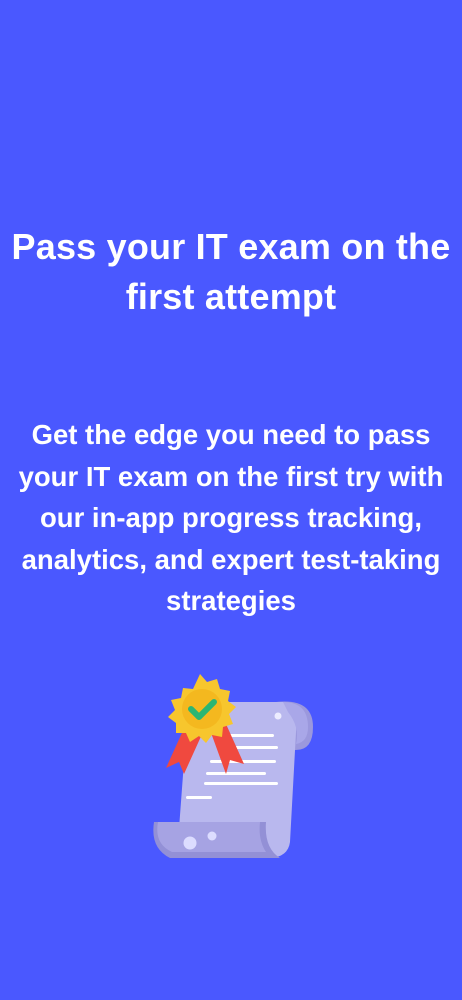  I want to click on headline: Pass your IT exam on the first attempt, so click(231, 271).